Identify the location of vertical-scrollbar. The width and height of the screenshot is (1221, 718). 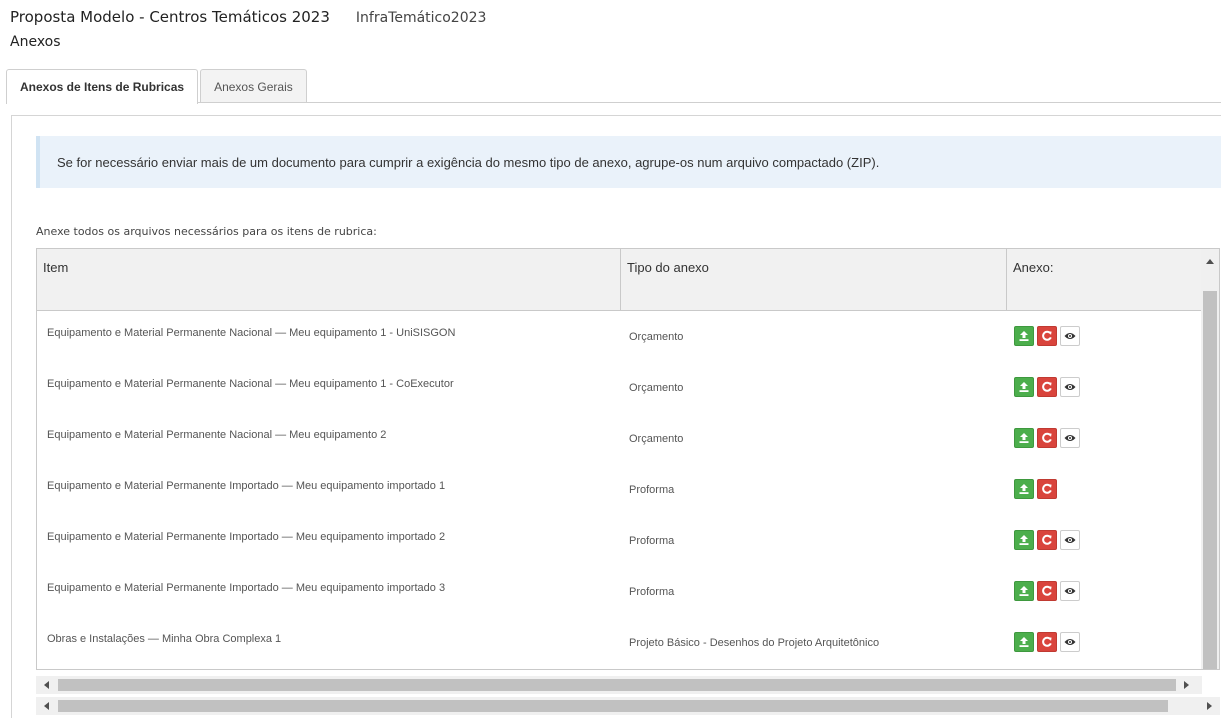
(1210, 459).